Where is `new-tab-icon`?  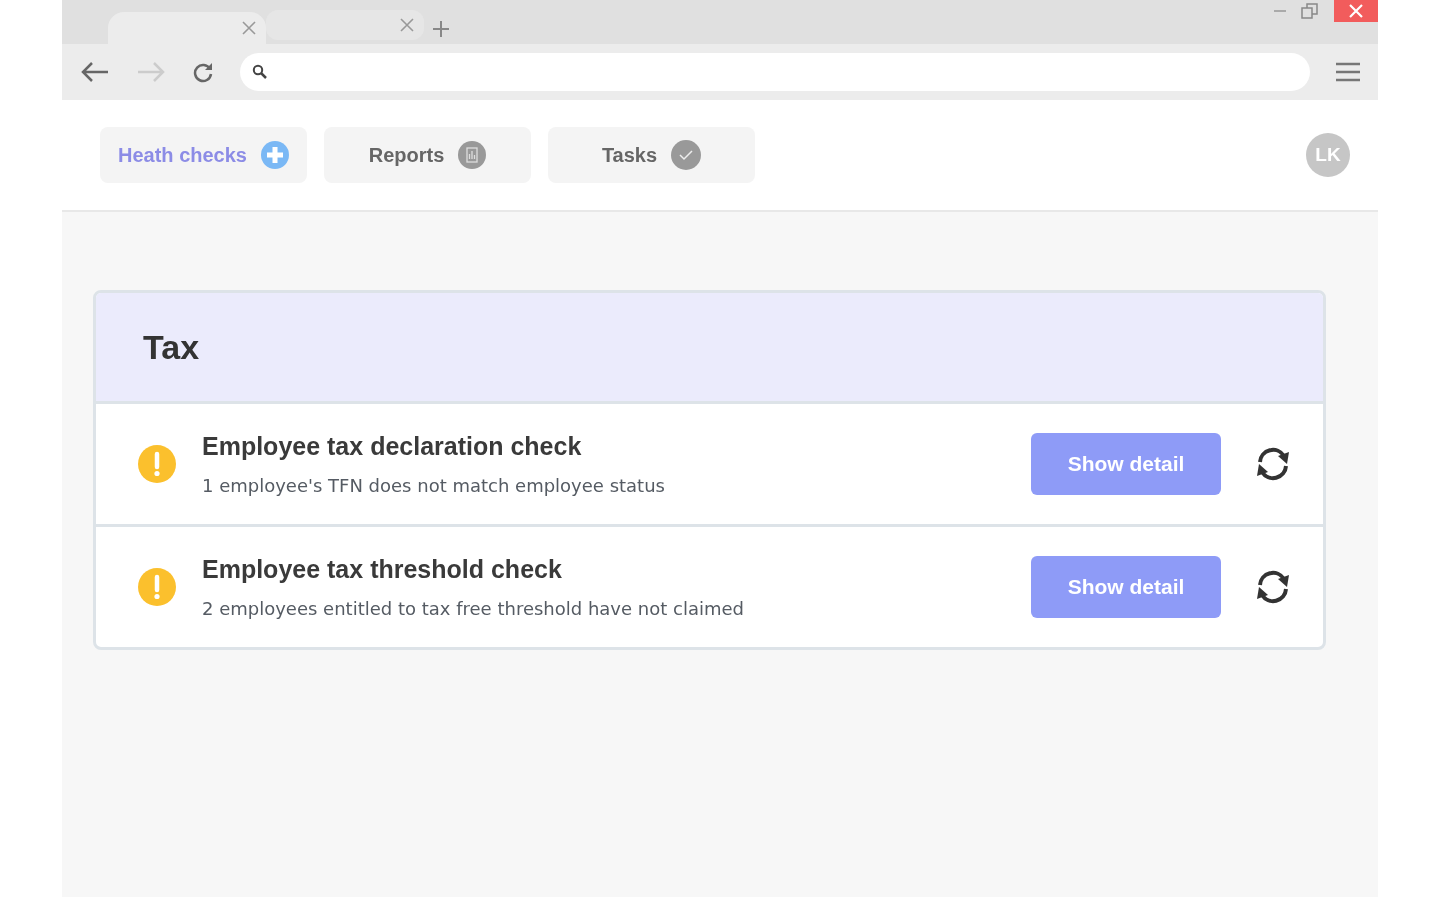 new-tab-icon is located at coordinates (441, 29).